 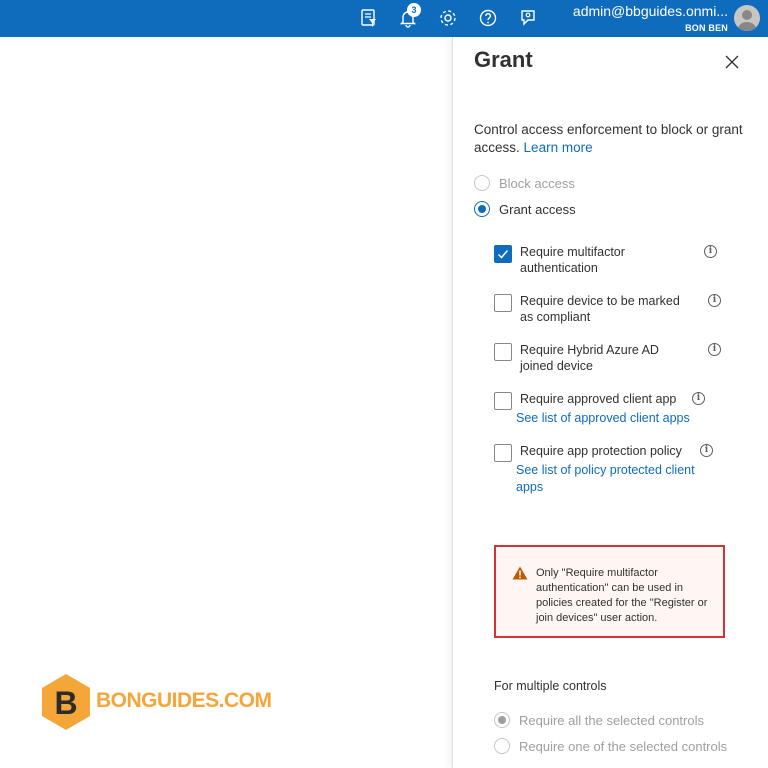 What do you see at coordinates (537, 209) in the screenshot?
I see `grant-access-label: Grant access` at bounding box center [537, 209].